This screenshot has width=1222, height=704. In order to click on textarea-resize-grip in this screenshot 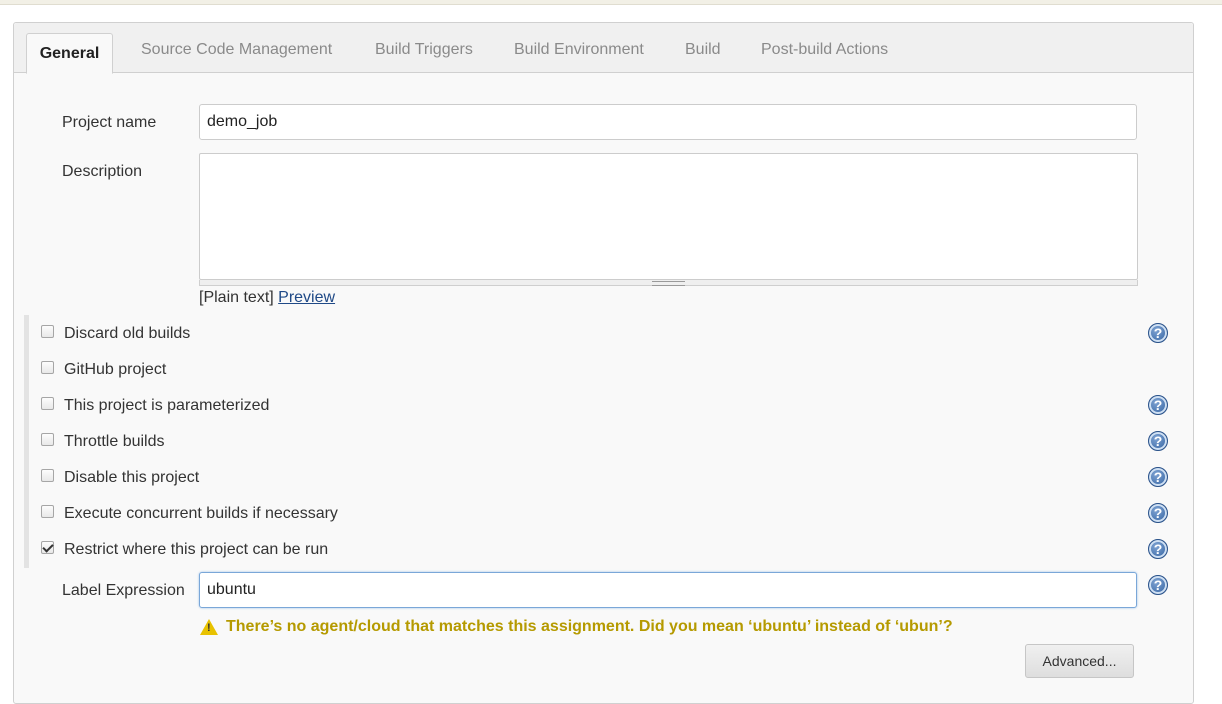, I will do `click(668, 283)`.